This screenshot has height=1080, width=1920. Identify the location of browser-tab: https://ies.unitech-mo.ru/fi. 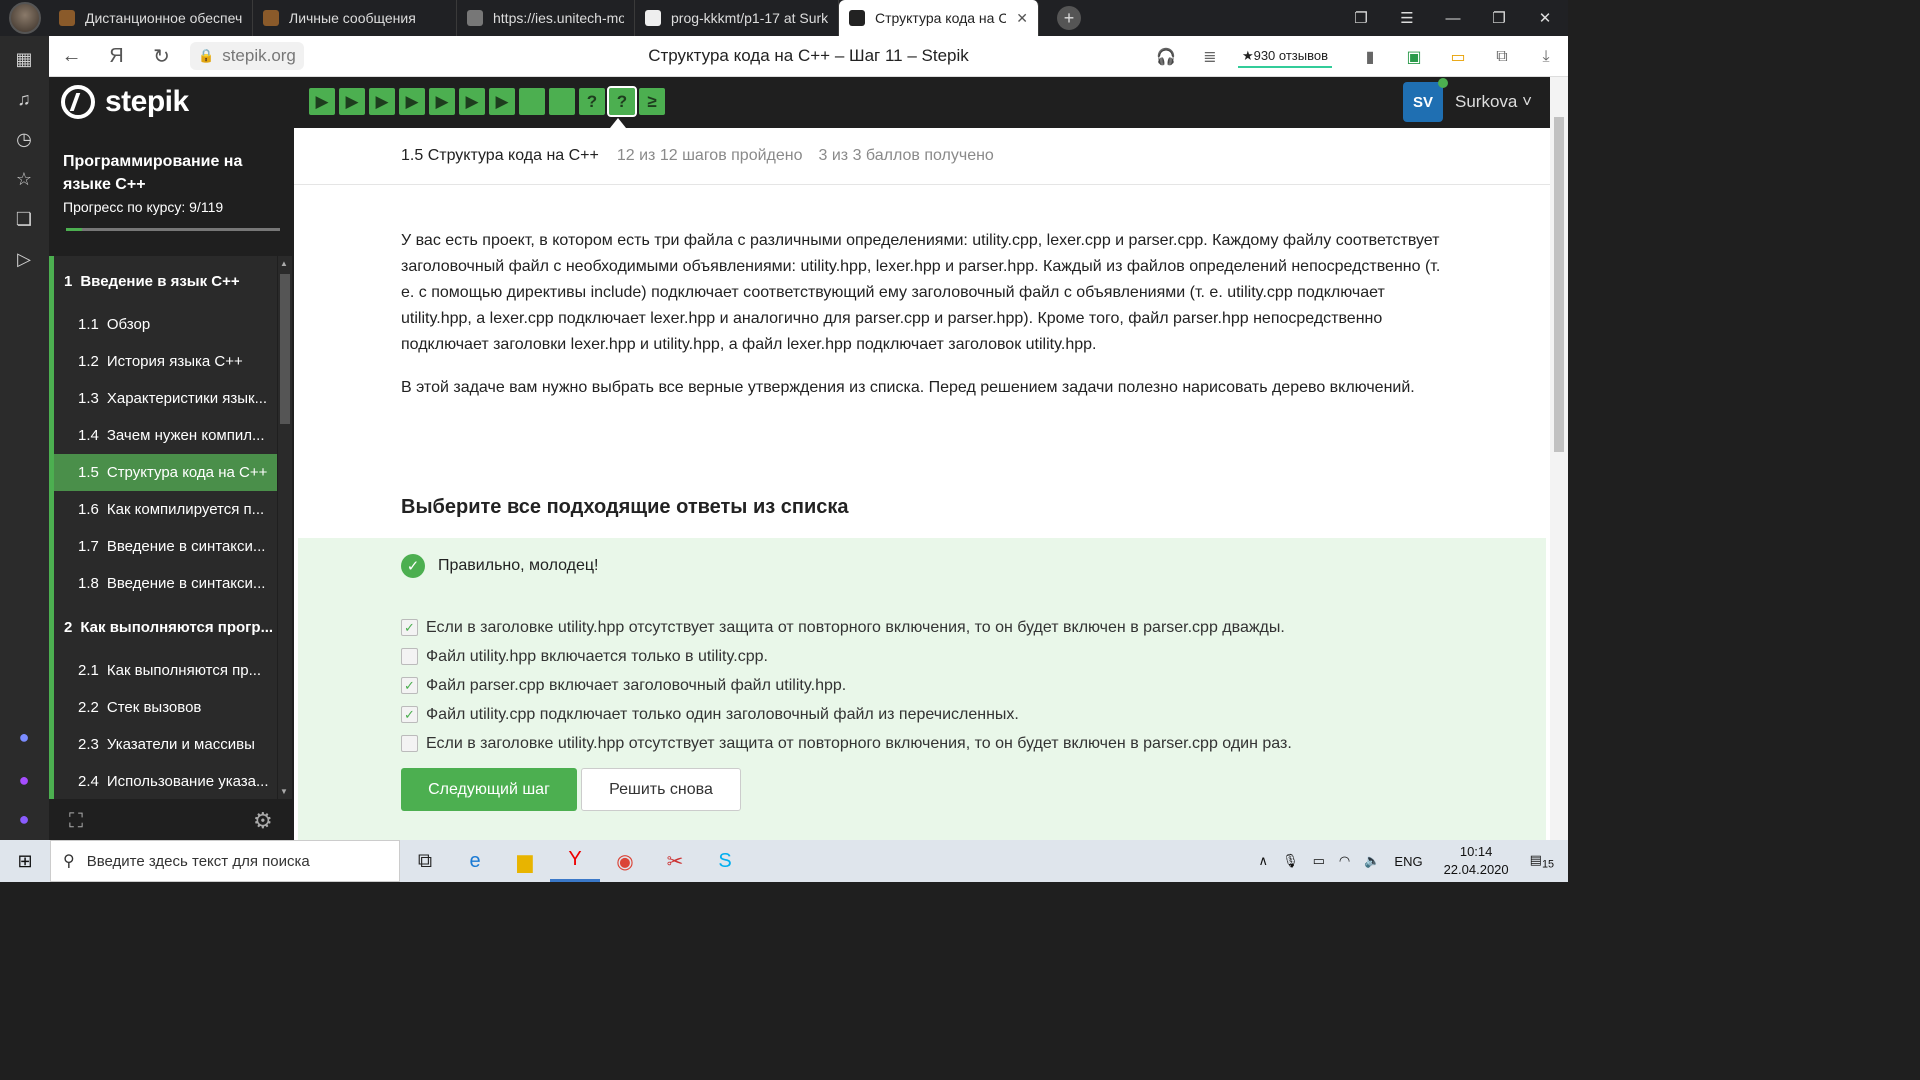
(546, 18).